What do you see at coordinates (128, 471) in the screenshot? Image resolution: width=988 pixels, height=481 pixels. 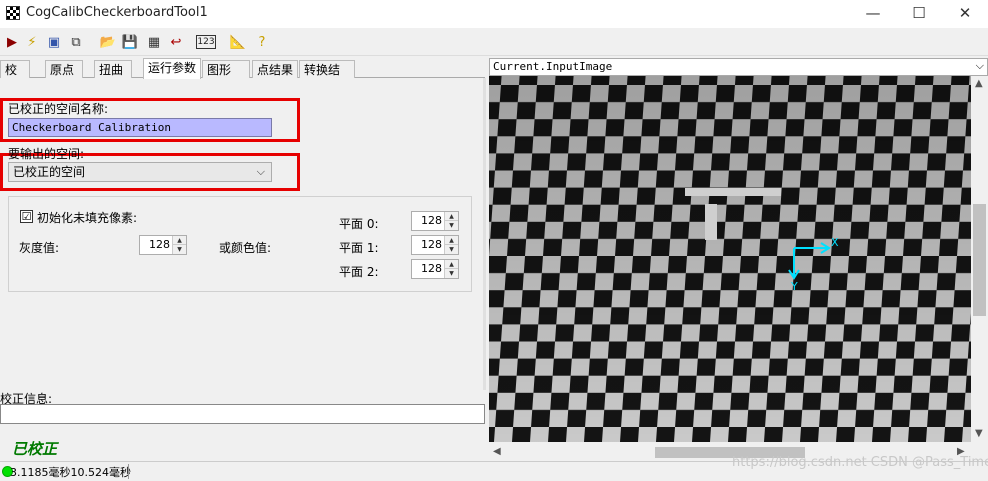 I see `status-separator` at bounding box center [128, 471].